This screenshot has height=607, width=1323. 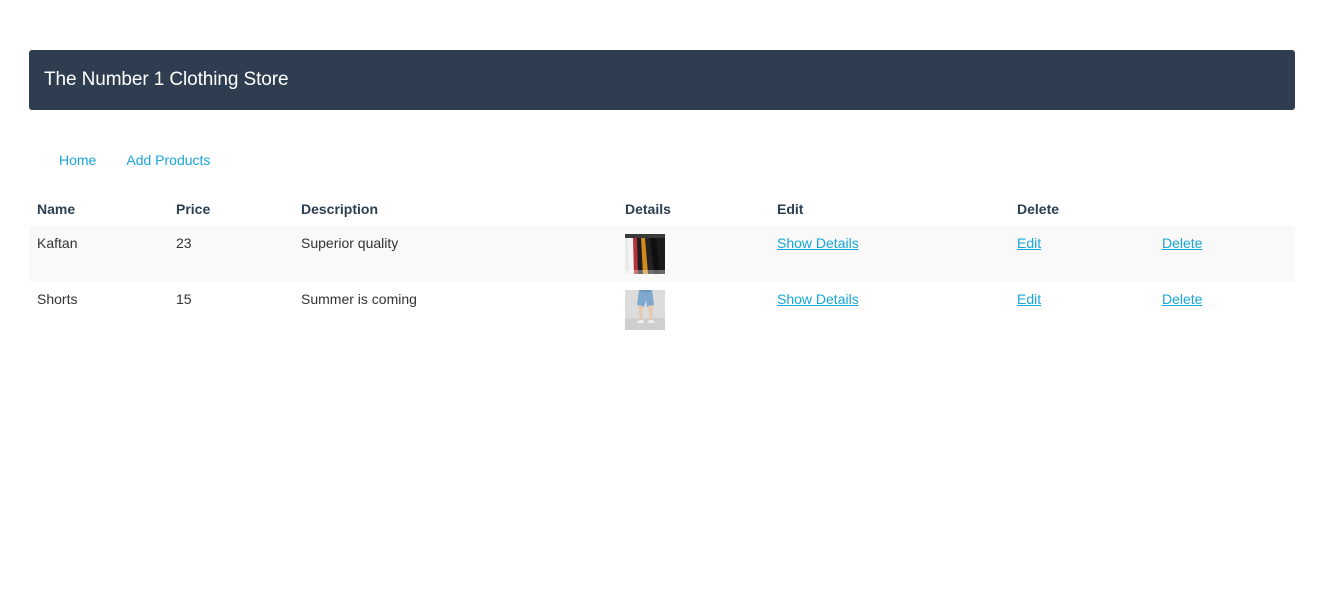 What do you see at coordinates (662, 80) in the screenshot?
I see `site-header: The Number 1 Clothing Store` at bounding box center [662, 80].